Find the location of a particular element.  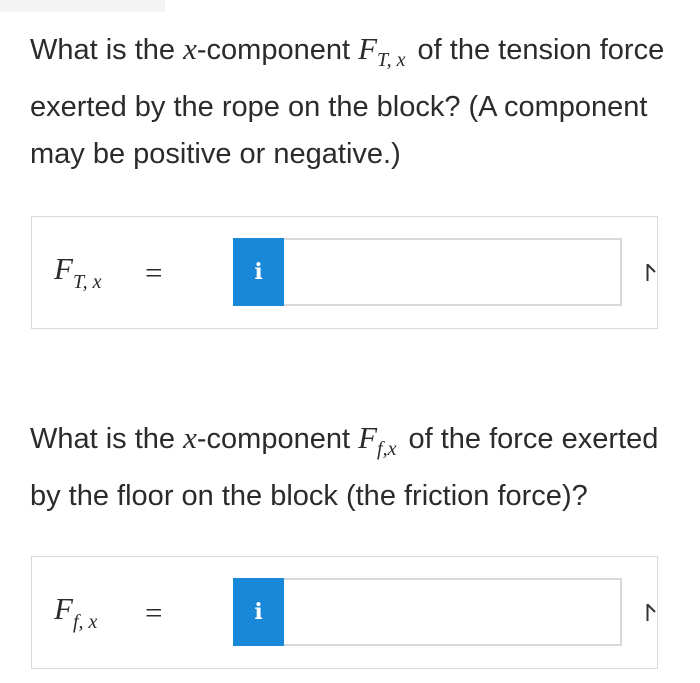

label-subscript: T, x is located at coordinates (87, 282).